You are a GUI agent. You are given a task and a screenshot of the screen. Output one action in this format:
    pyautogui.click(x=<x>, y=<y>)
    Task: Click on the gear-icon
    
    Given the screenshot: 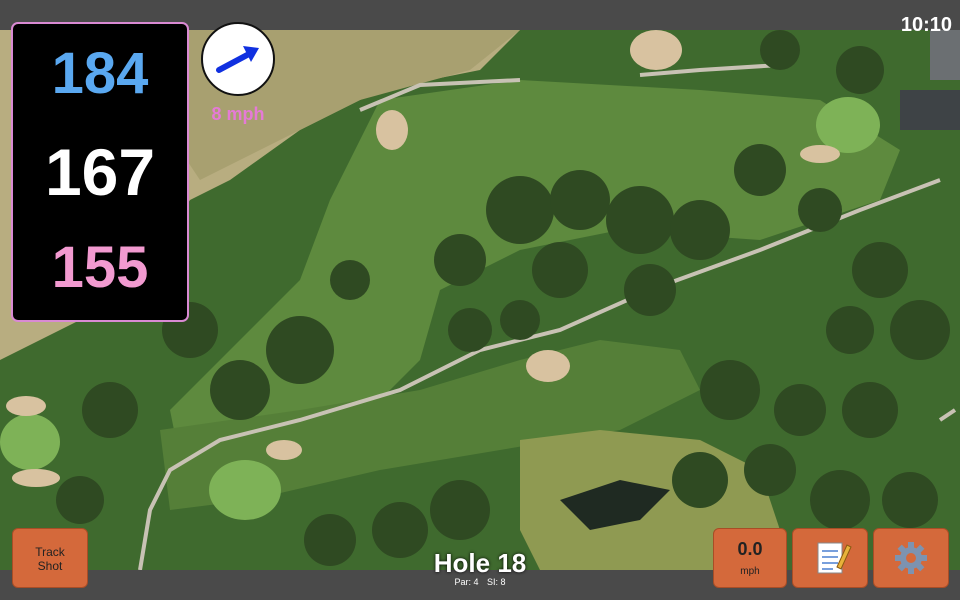 What is the action you would take?
    pyautogui.click(x=911, y=558)
    